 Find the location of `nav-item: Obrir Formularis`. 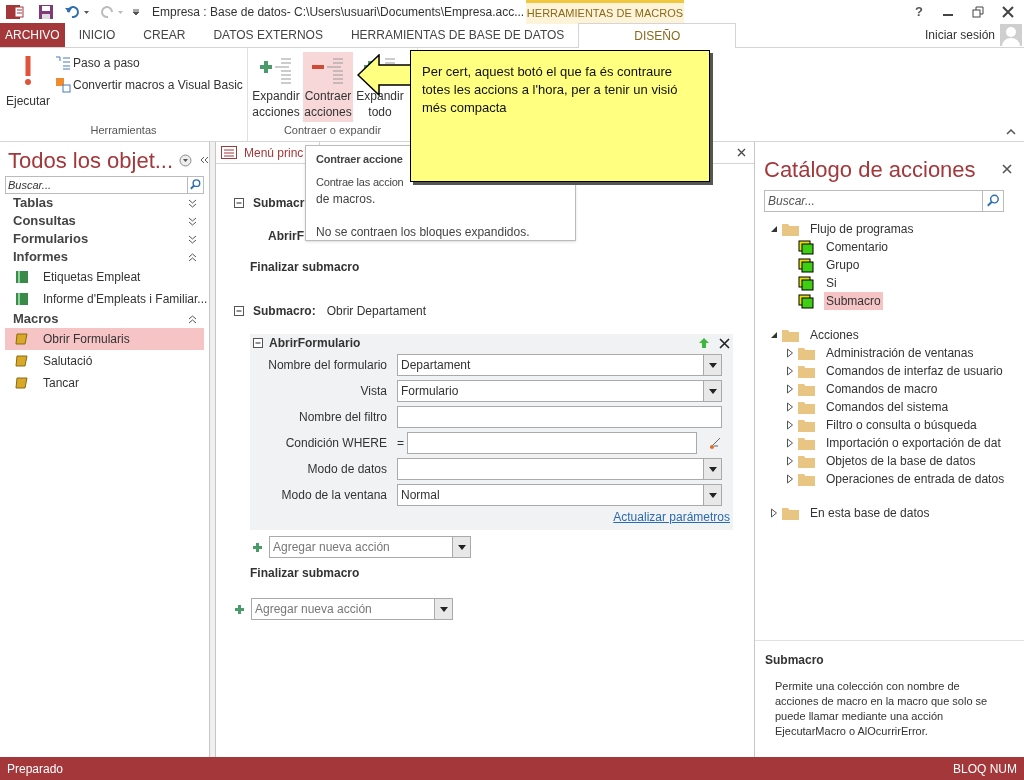

nav-item: Obrir Formularis is located at coordinates (104, 339).